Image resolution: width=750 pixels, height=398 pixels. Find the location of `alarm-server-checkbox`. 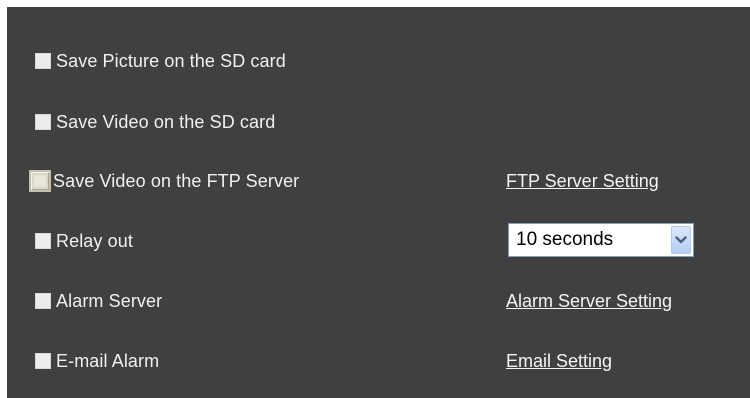

alarm-server-checkbox is located at coordinates (43, 301).